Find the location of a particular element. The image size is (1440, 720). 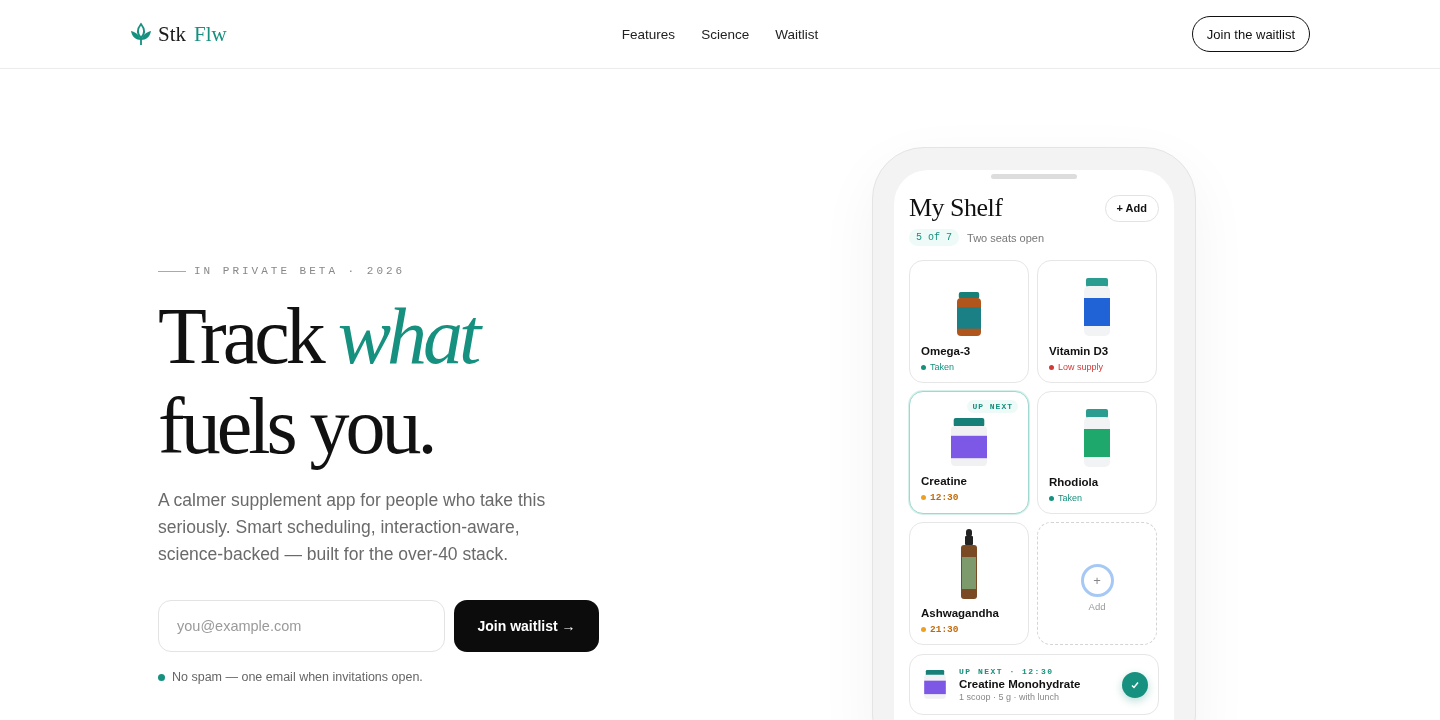

spam-note: No spam — one email when invitations open. is located at coordinates (297, 677).